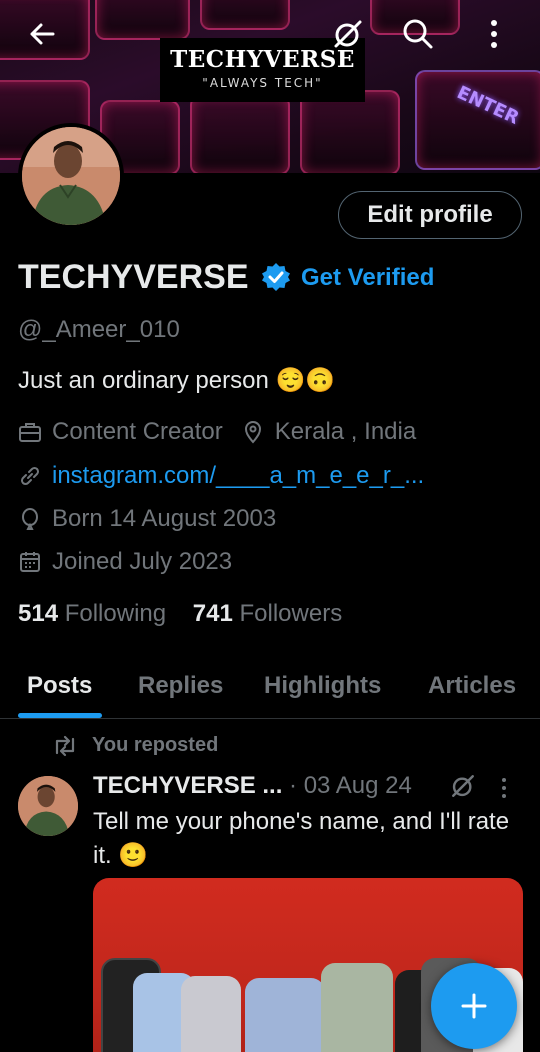 This screenshot has width=540, height=1052. What do you see at coordinates (30, 562) in the screenshot?
I see `calendar-icon` at bounding box center [30, 562].